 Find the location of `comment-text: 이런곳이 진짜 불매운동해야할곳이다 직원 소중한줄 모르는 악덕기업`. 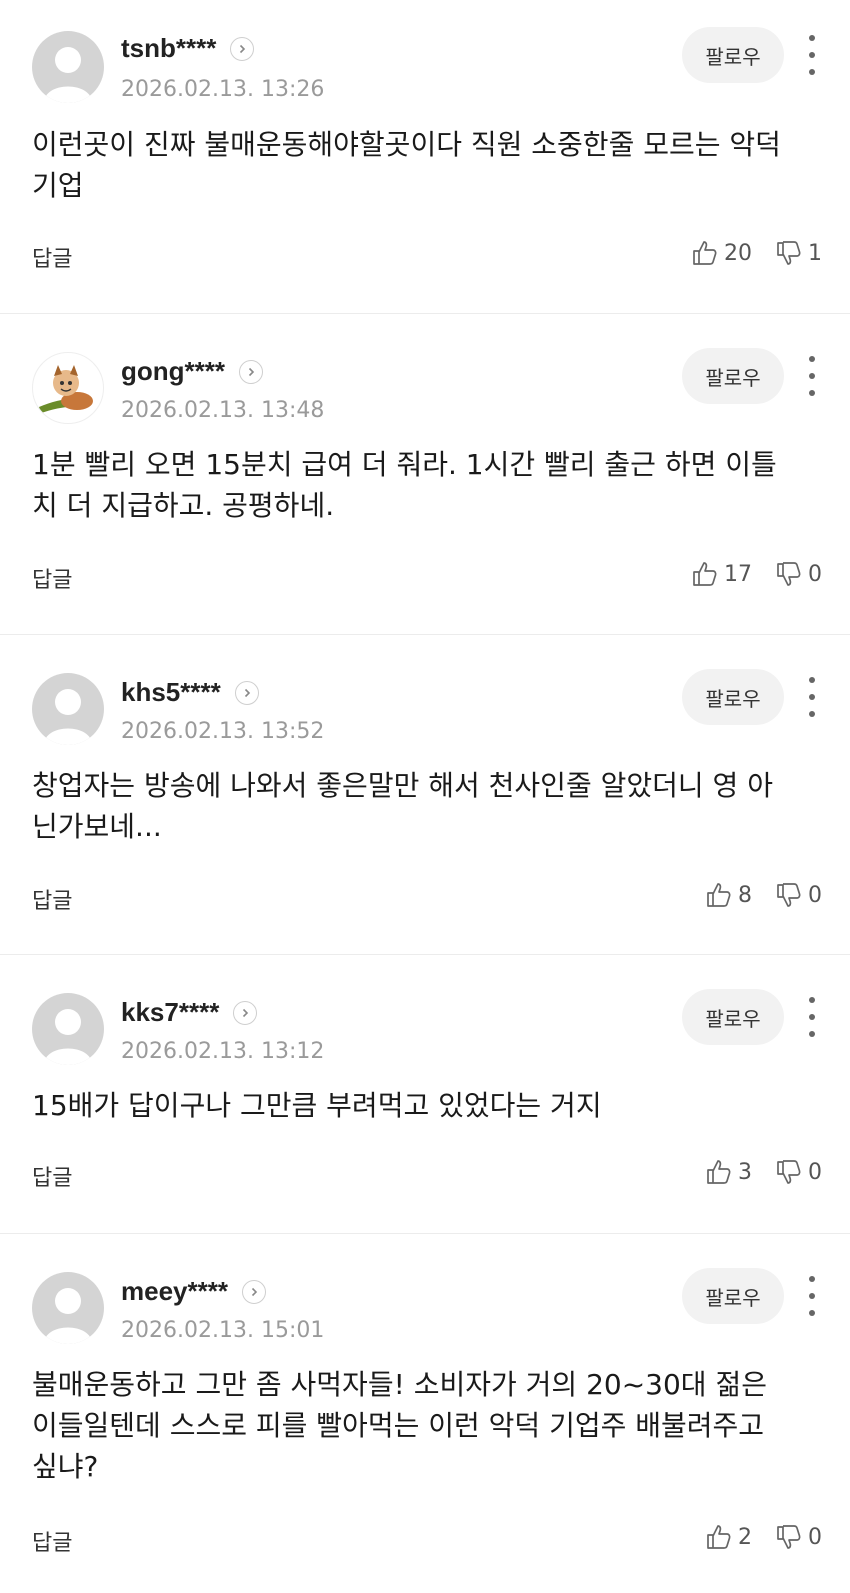

comment-text: 이런곳이 진짜 불매운동해야할곳이다 직원 소중한줄 모르는 악덕기업 is located at coordinates (406, 165).